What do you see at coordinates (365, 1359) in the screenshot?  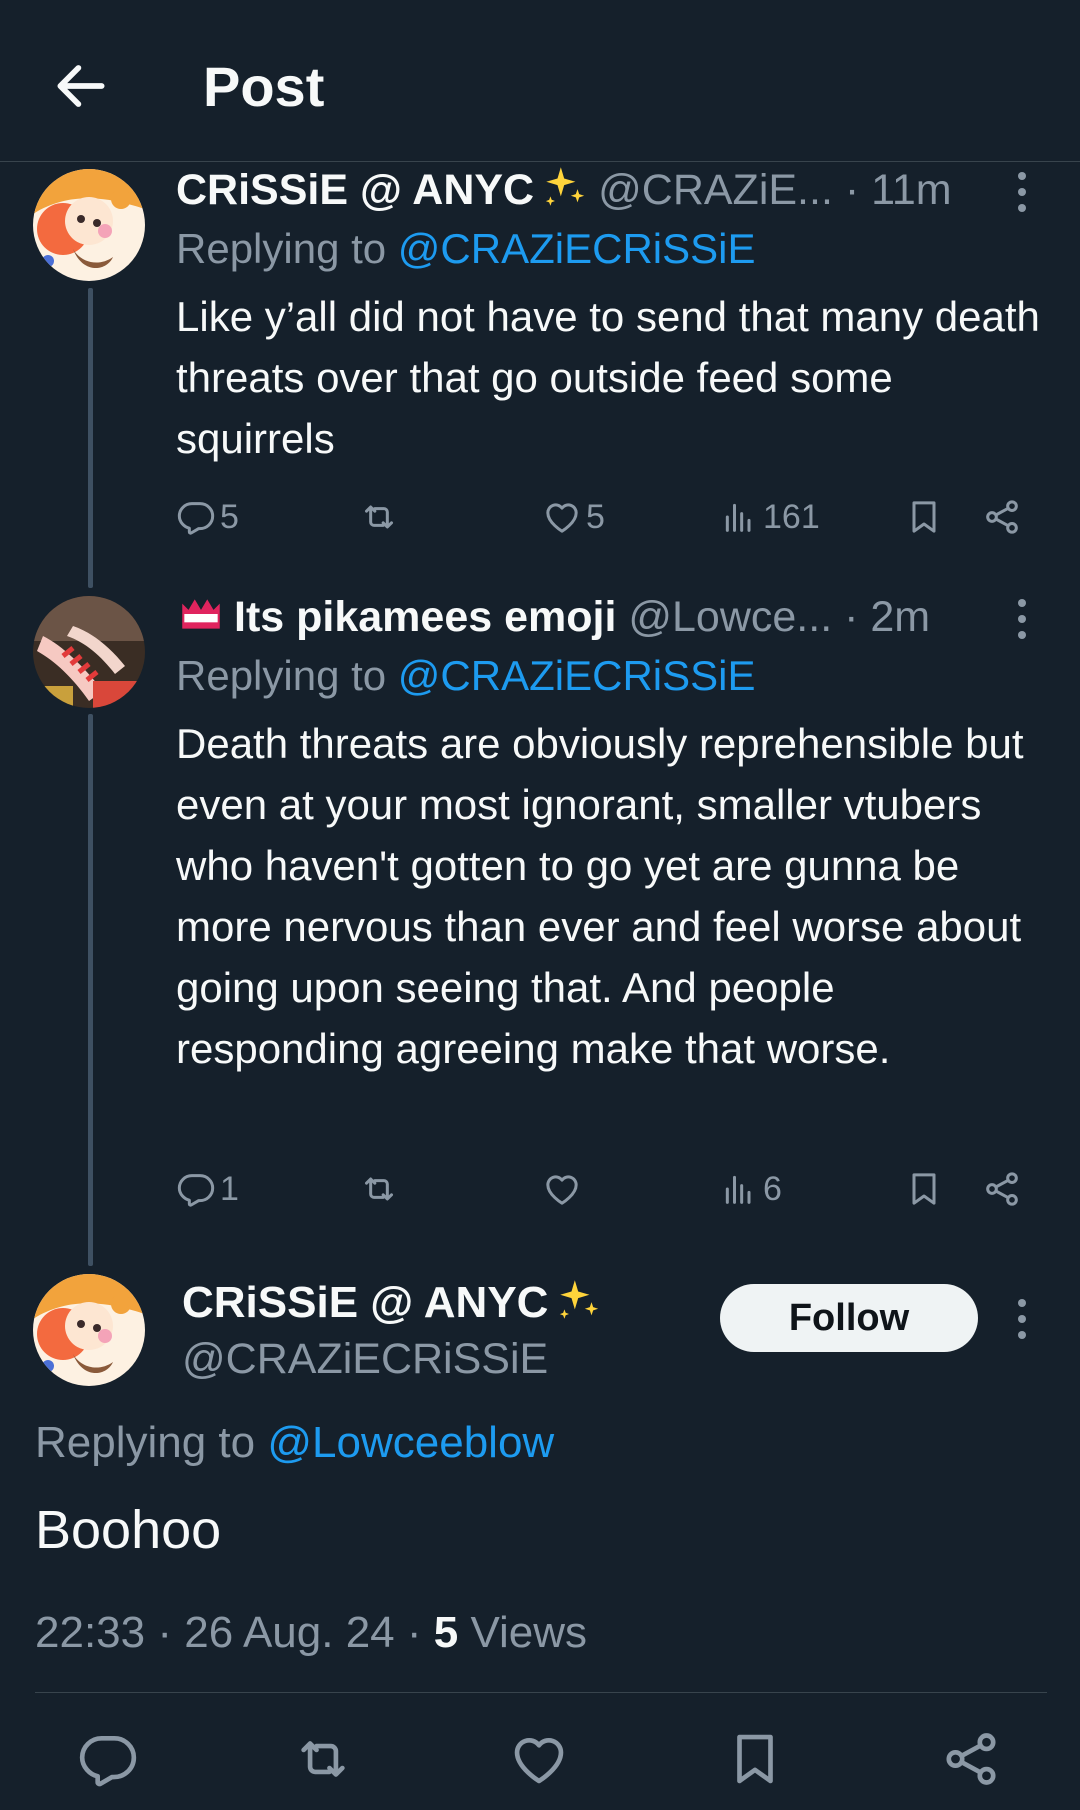 I see `handle: @CRAZiECRiSSiE` at bounding box center [365, 1359].